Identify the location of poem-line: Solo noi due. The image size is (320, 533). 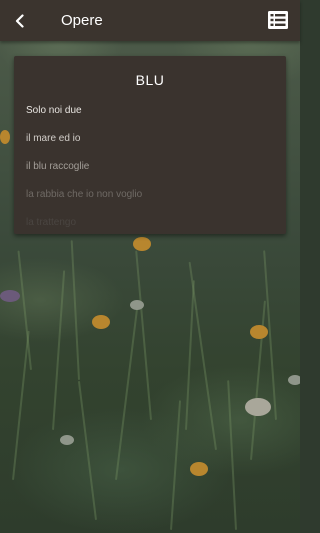
(54, 110).